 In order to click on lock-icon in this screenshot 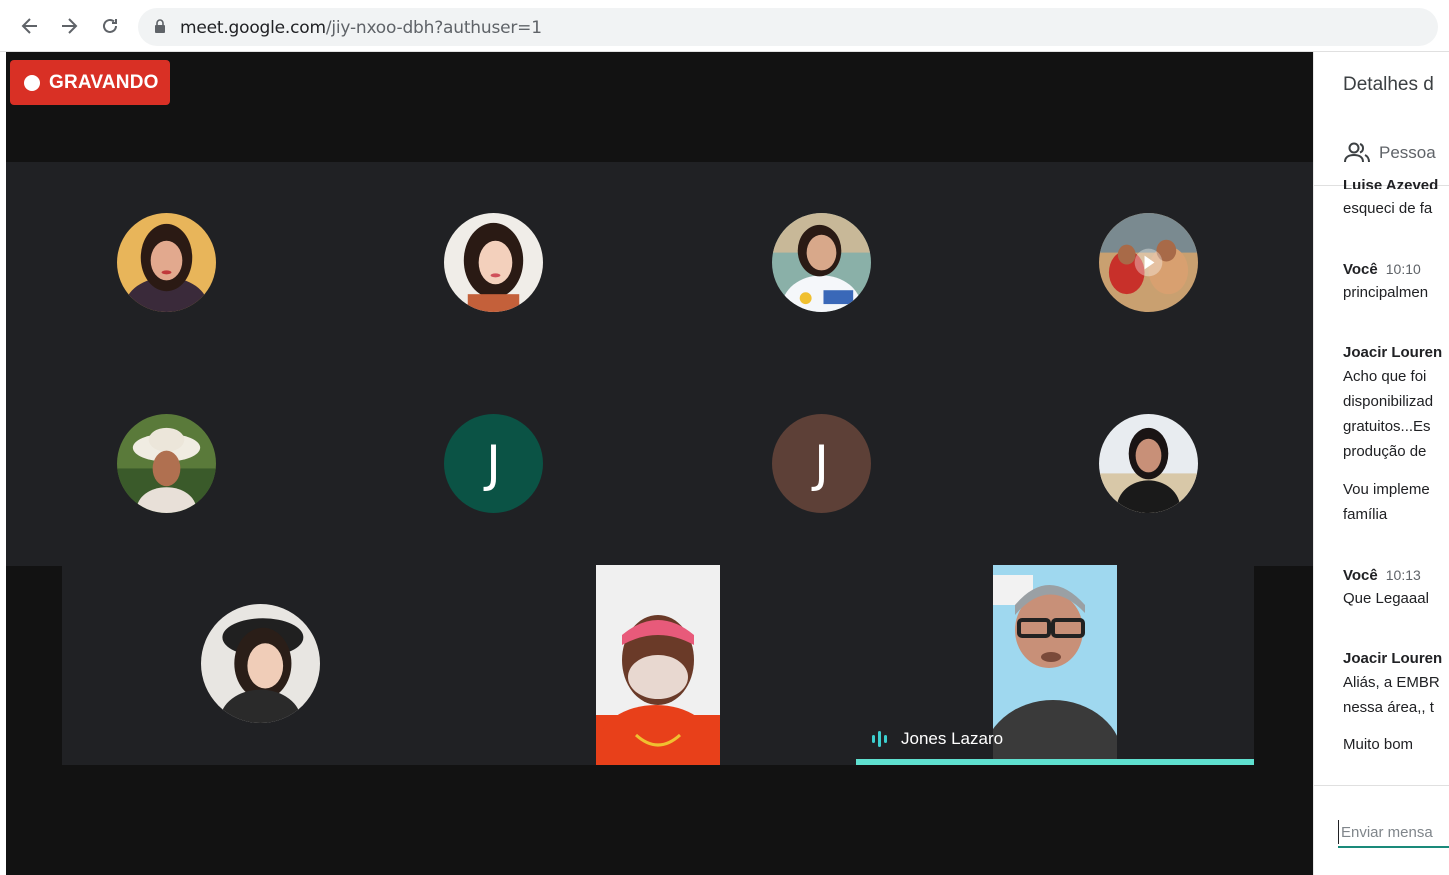, I will do `click(161, 27)`.